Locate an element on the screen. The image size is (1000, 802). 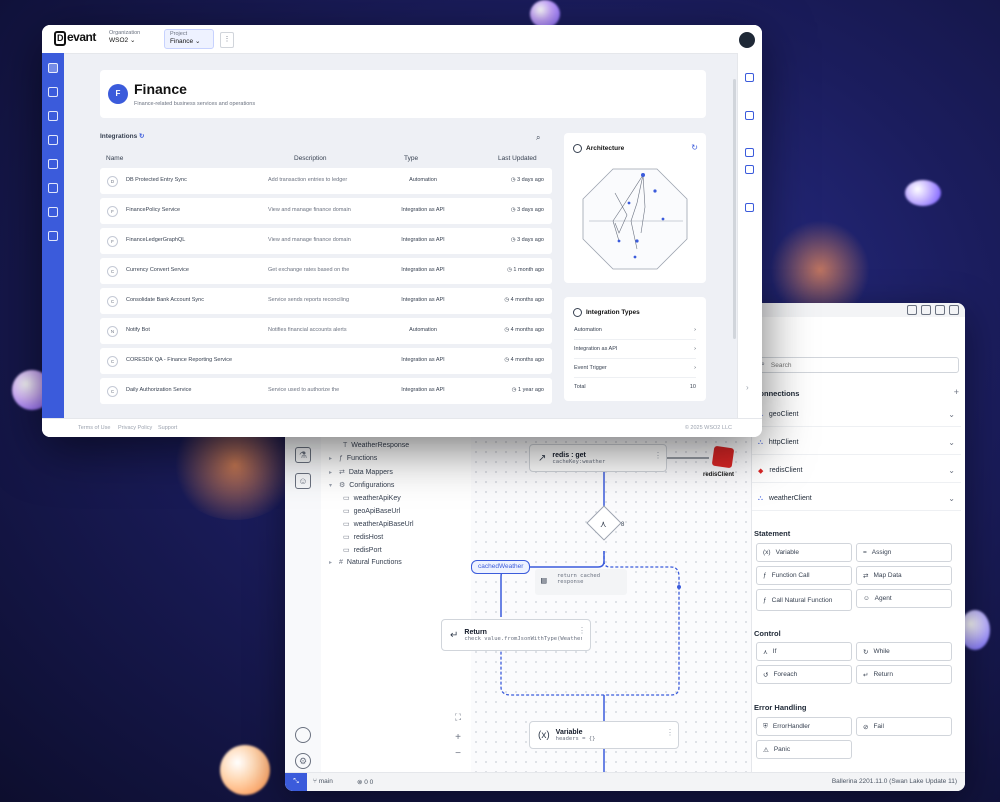
comment-node: ▤ return cached response is located at coordinates (581, 582).